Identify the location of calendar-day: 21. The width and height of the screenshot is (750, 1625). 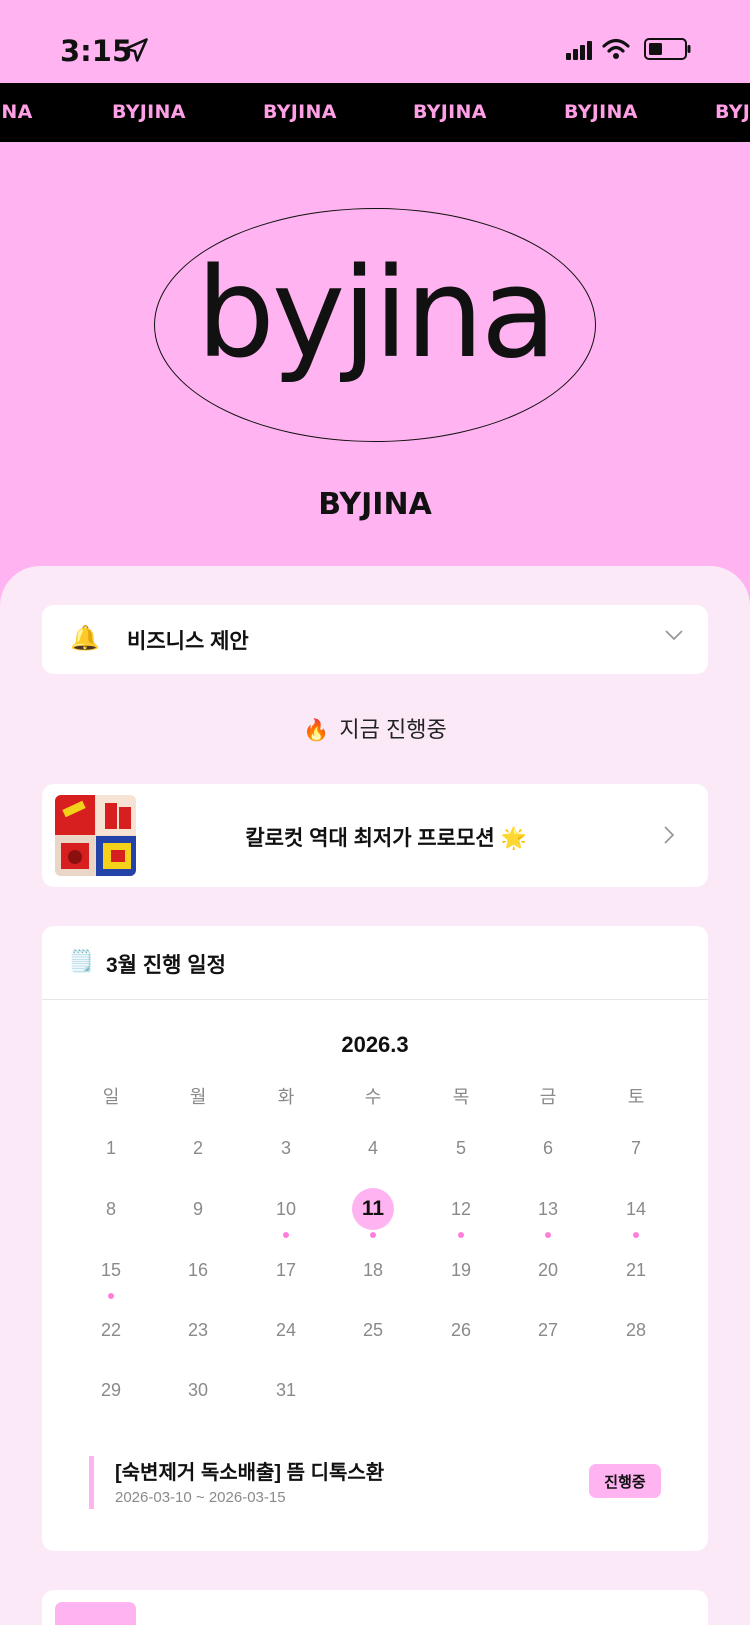
(636, 1270).